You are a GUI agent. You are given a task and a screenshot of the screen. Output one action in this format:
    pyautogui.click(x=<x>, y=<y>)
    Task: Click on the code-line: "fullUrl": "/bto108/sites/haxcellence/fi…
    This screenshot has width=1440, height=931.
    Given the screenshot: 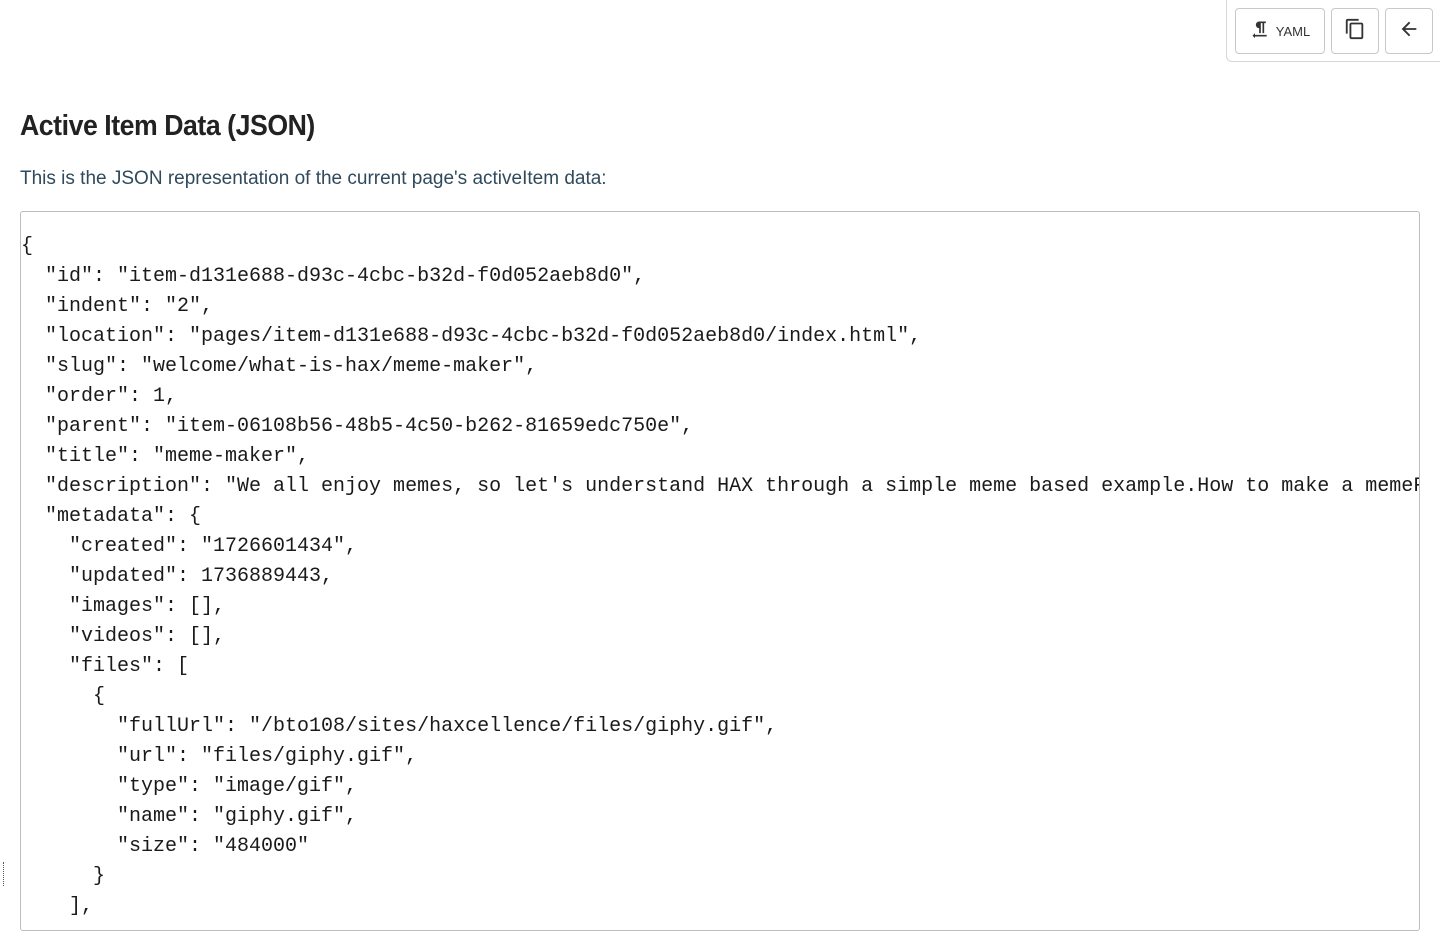 What is the action you would take?
    pyautogui.click(x=399, y=726)
    